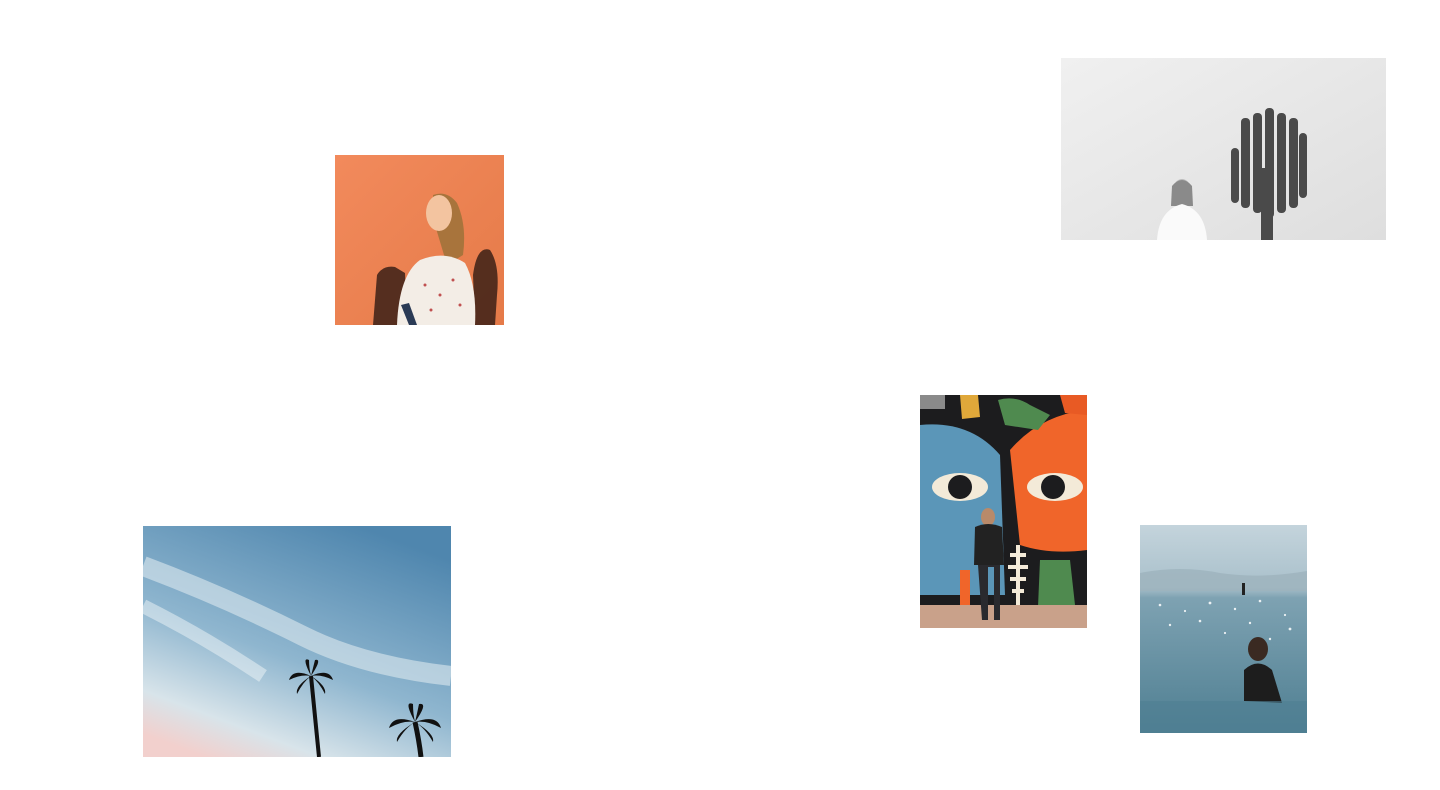 This screenshot has width=1440, height=790. I want to click on woman-cactus-wall-photo, so click(1223, 149).